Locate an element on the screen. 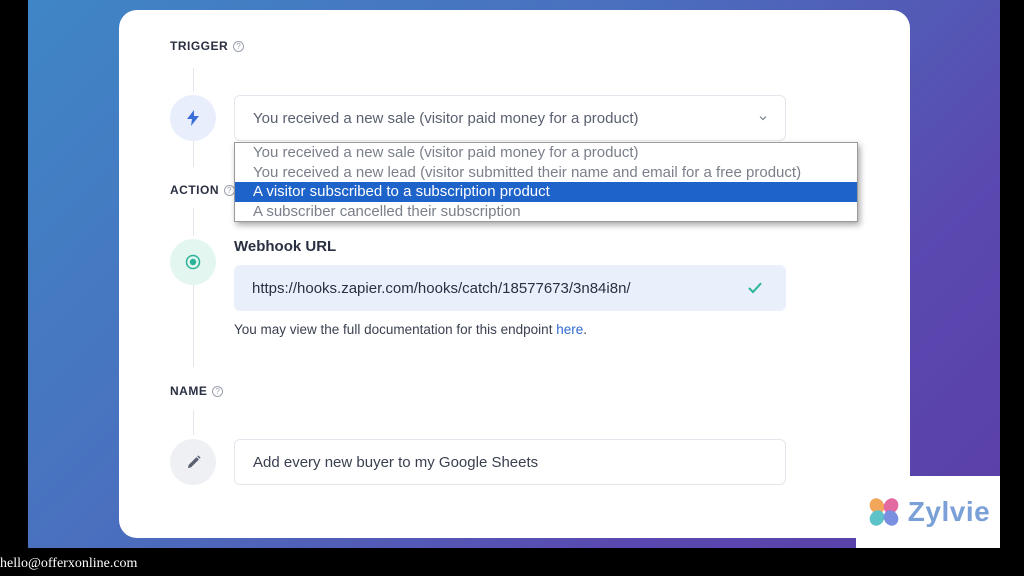 Image resolution: width=1024 pixels, height=576 pixels. zylvie-watermark: Zylvie is located at coordinates (928, 512).